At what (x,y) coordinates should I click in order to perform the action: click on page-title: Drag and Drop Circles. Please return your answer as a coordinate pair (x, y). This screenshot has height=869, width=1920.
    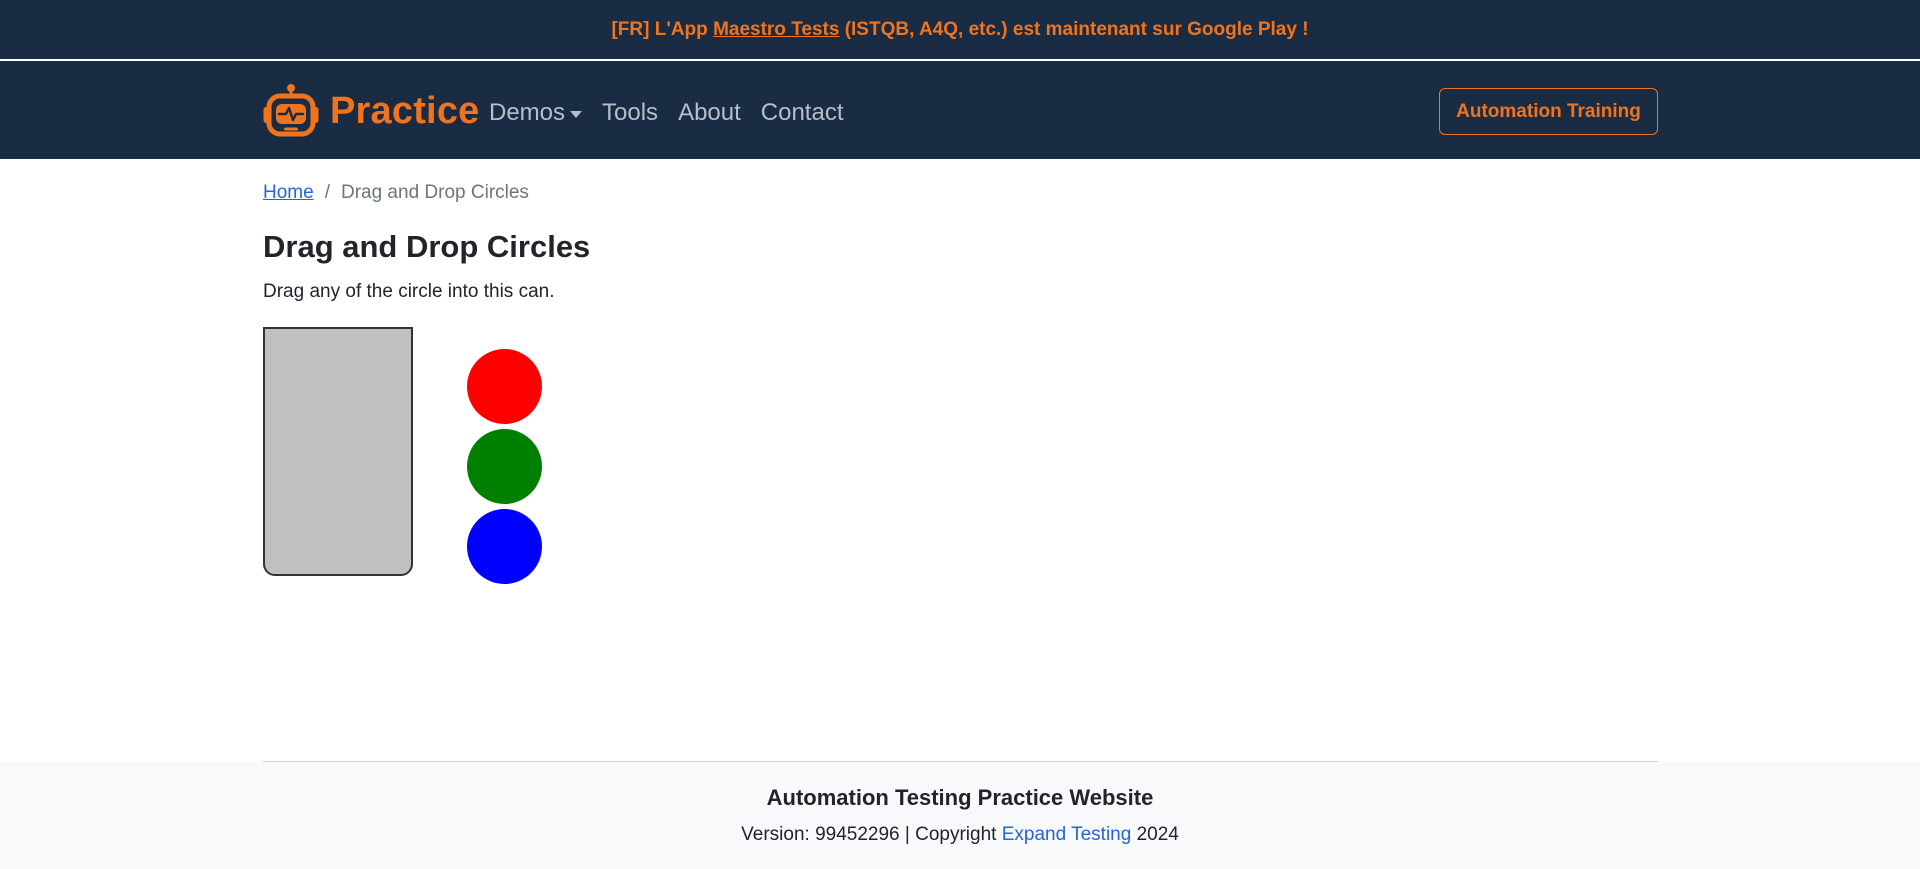
    Looking at the image, I should click on (427, 246).